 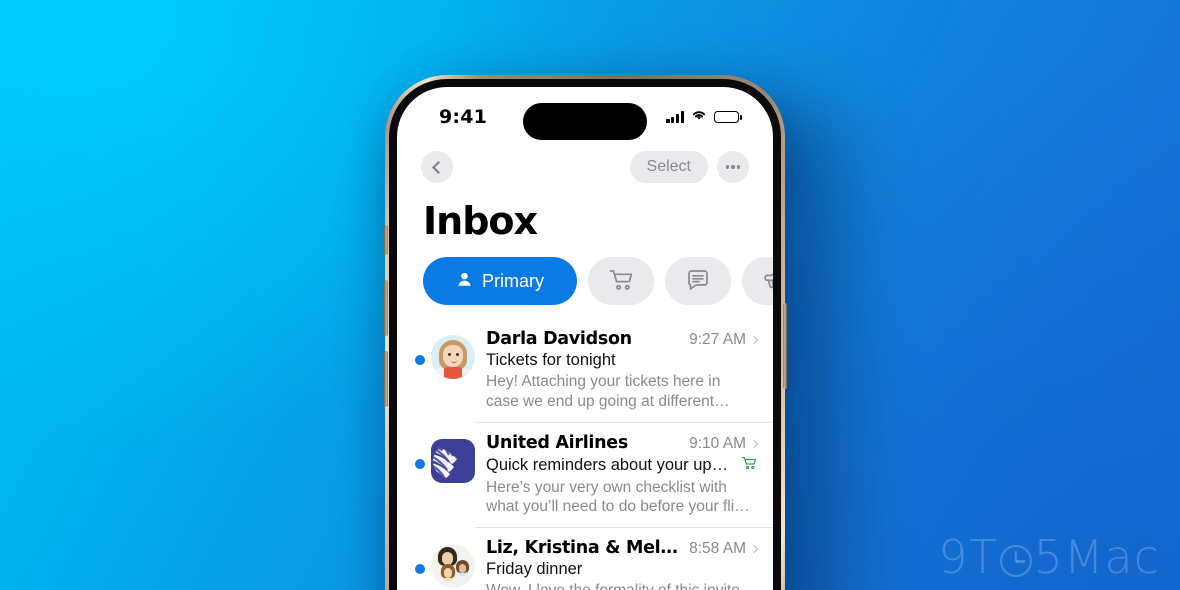 I want to click on mail-sender: United Airlines, so click(x=557, y=442).